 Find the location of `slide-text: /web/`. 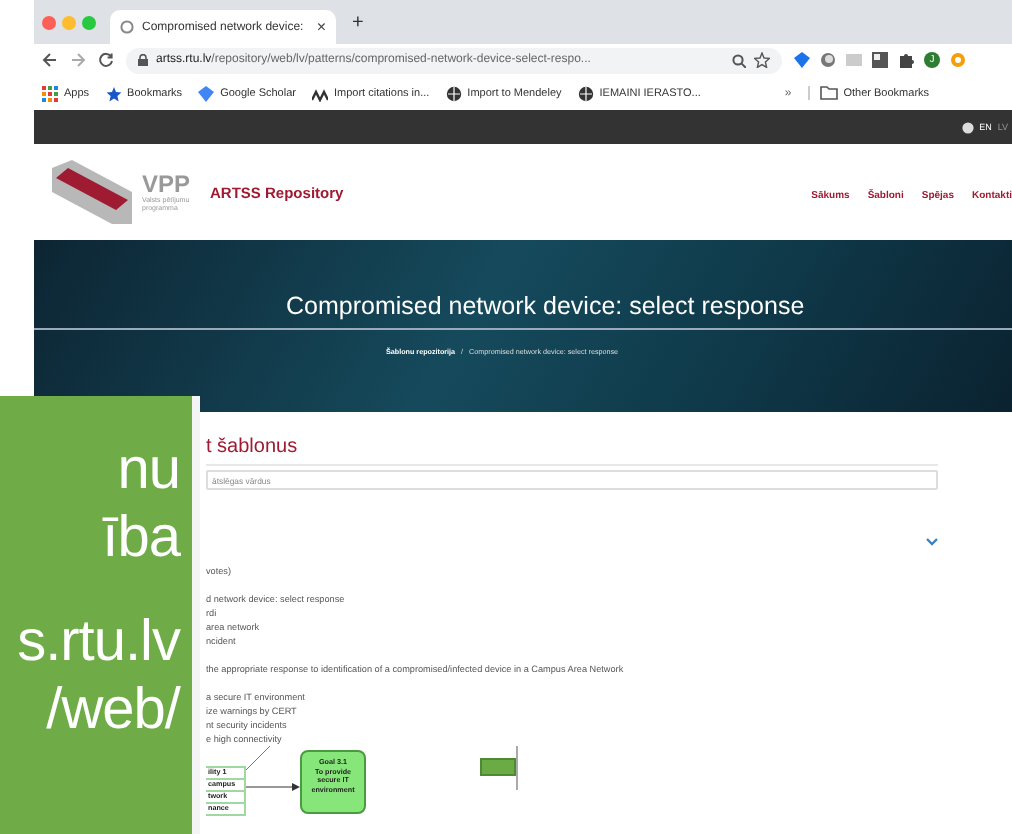

slide-text: /web/ is located at coordinates (113, 710).